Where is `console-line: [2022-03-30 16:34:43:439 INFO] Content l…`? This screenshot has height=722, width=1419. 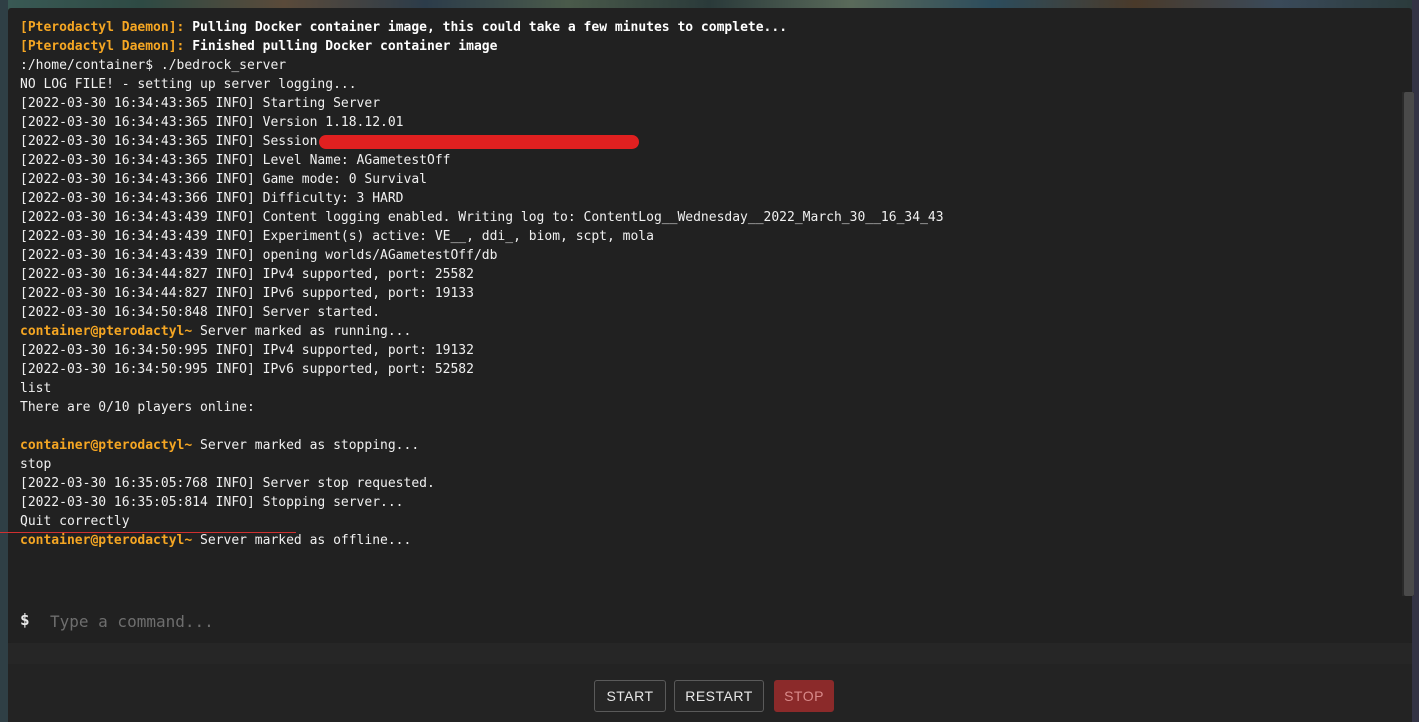 console-line: [2022-03-30 16:34:43:439 INFO] Content l… is located at coordinates (705, 217).